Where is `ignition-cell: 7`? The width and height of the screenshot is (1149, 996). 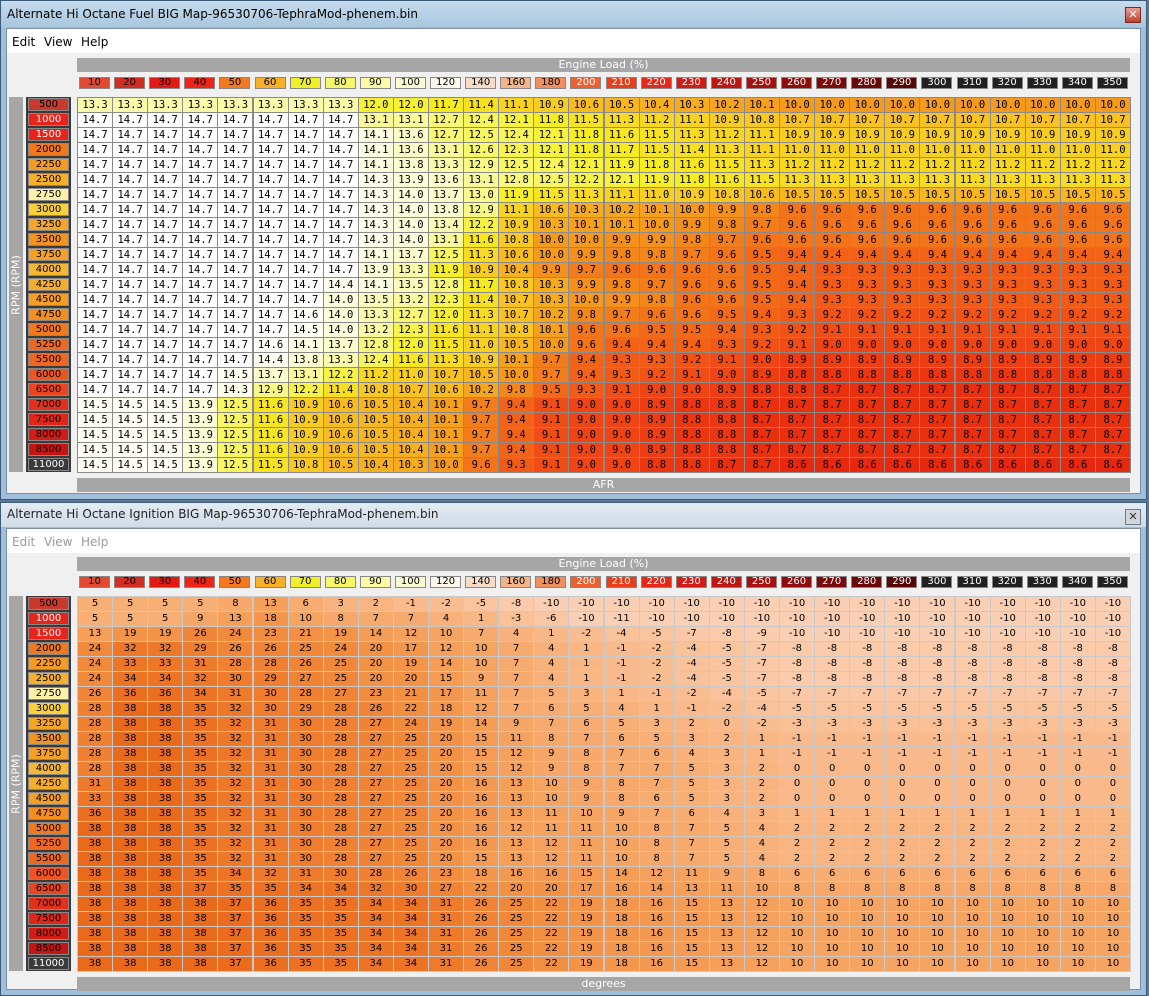 ignition-cell: 7 is located at coordinates (375, 619).